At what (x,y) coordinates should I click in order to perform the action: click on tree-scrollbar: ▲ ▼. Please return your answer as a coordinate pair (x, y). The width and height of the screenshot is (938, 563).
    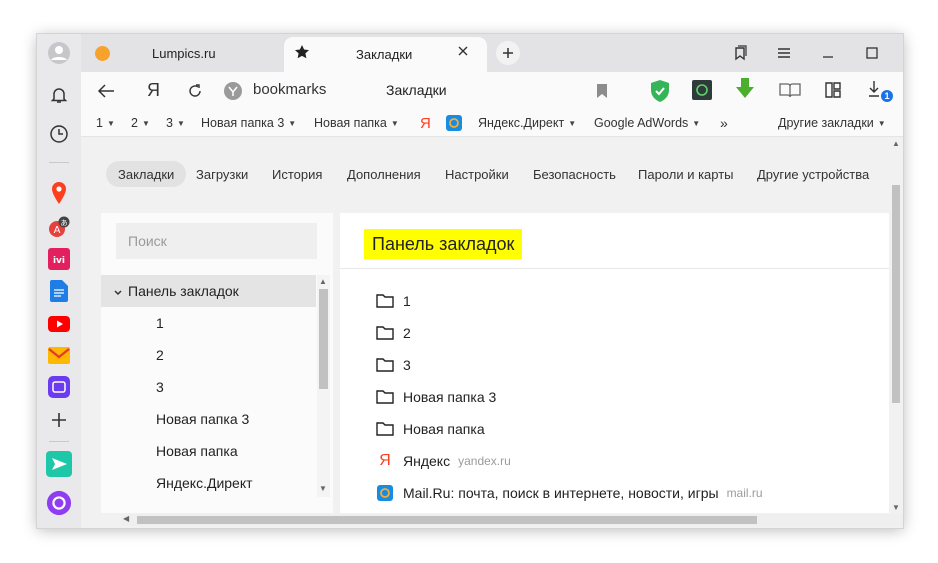
    Looking at the image, I should click on (323, 386).